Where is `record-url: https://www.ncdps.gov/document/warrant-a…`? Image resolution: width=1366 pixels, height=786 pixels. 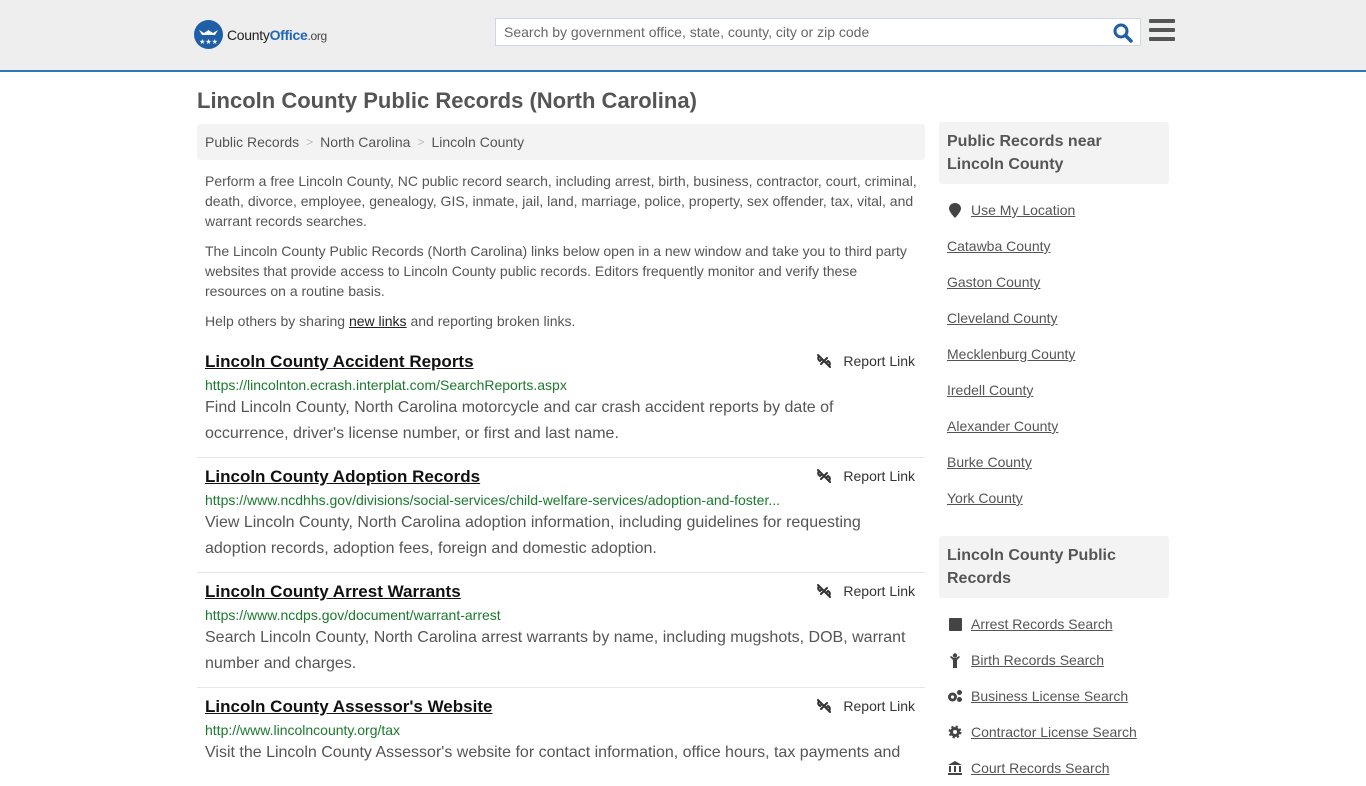 record-url: https://www.ncdps.gov/document/warrant-a… is located at coordinates (353, 615).